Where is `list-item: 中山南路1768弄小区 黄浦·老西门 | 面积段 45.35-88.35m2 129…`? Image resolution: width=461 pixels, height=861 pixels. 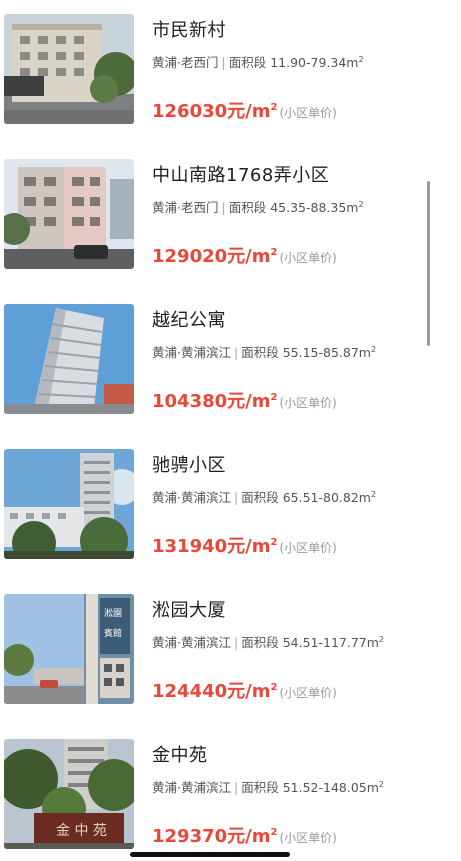
list-item: 中山南路1768弄小区 黄浦·老西门 | 面积段 45.35-88.35m2 129… is located at coordinates (230, 214).